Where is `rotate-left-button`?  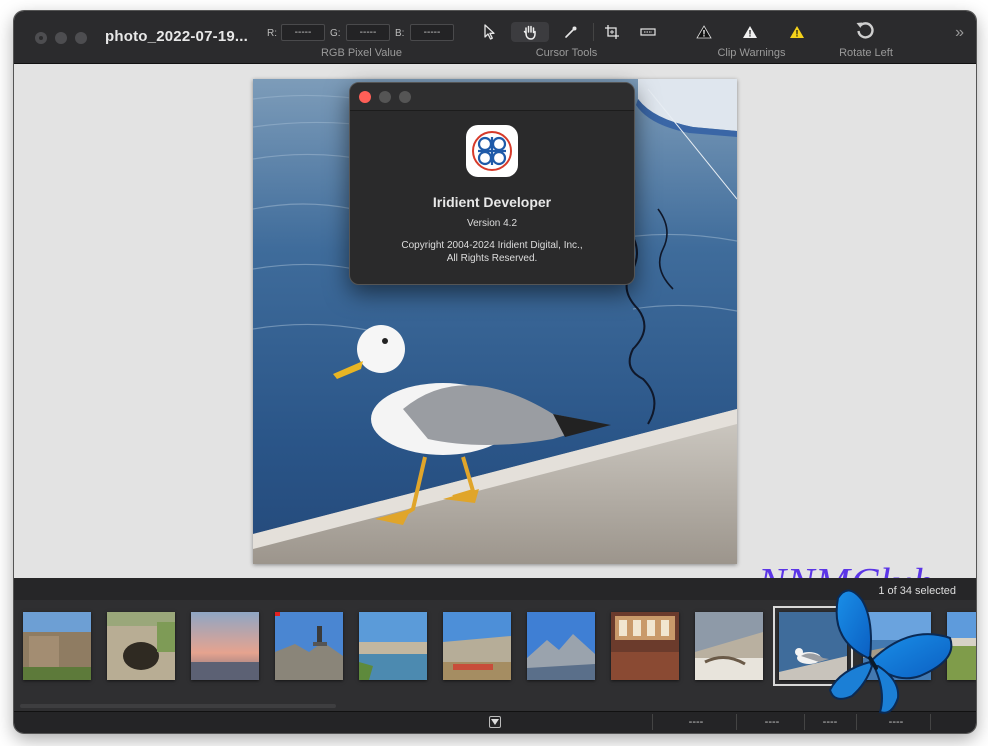
rotate-left-button is located at coordinates (865, 30).